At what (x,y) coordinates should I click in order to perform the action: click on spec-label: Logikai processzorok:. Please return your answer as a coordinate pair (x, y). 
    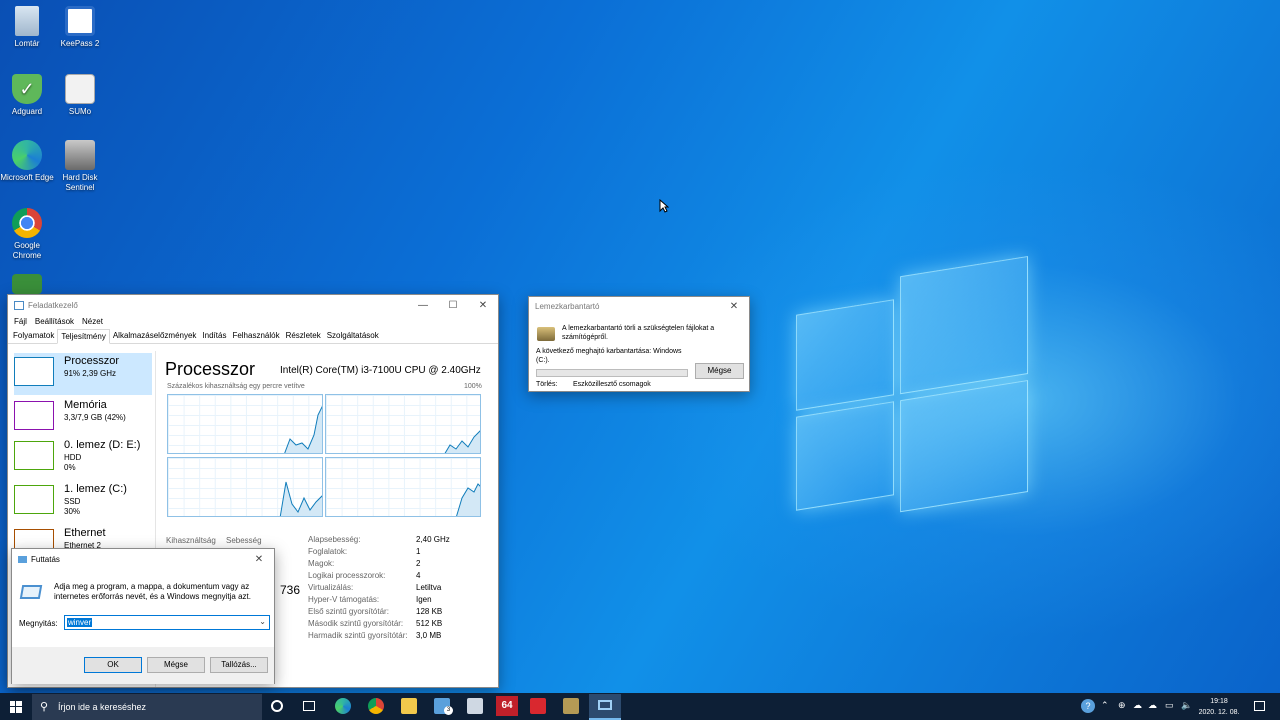
    Looking at the image, I should click on (347, 575).